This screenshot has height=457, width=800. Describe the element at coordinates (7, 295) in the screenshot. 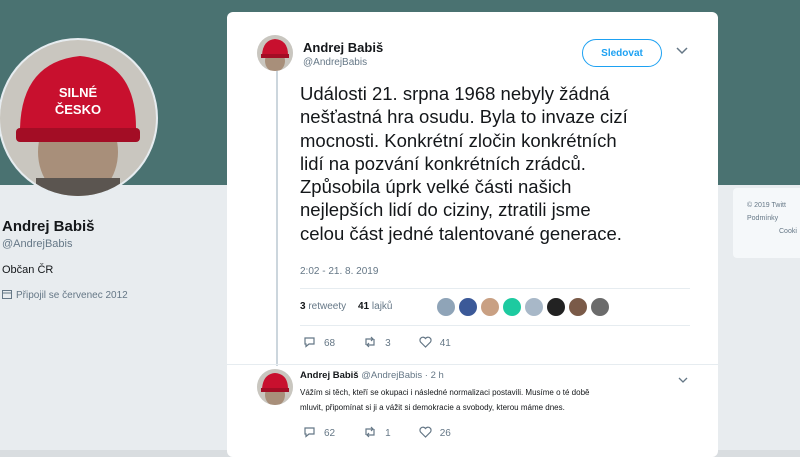

I see `calendar-icon` at that location.